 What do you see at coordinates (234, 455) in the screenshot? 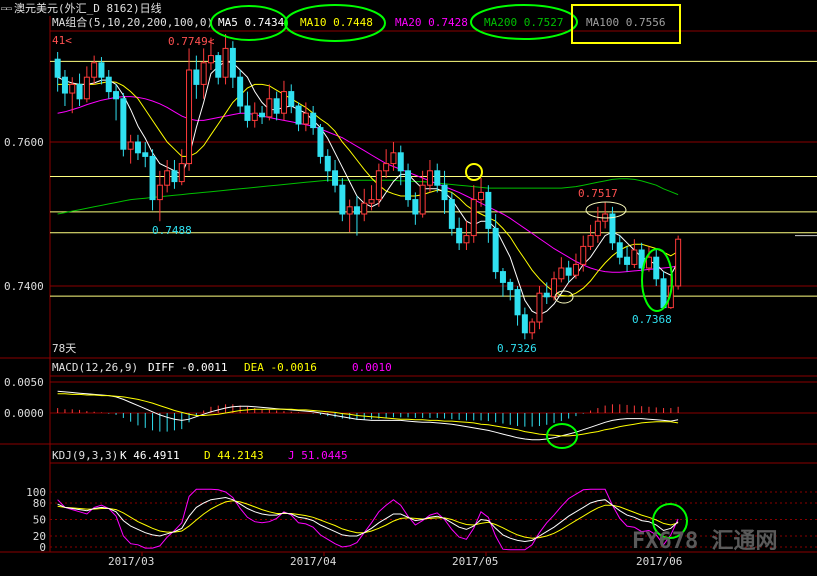
I see `kdj-d-value: D 44.2143` at bounding box center [234, 455].